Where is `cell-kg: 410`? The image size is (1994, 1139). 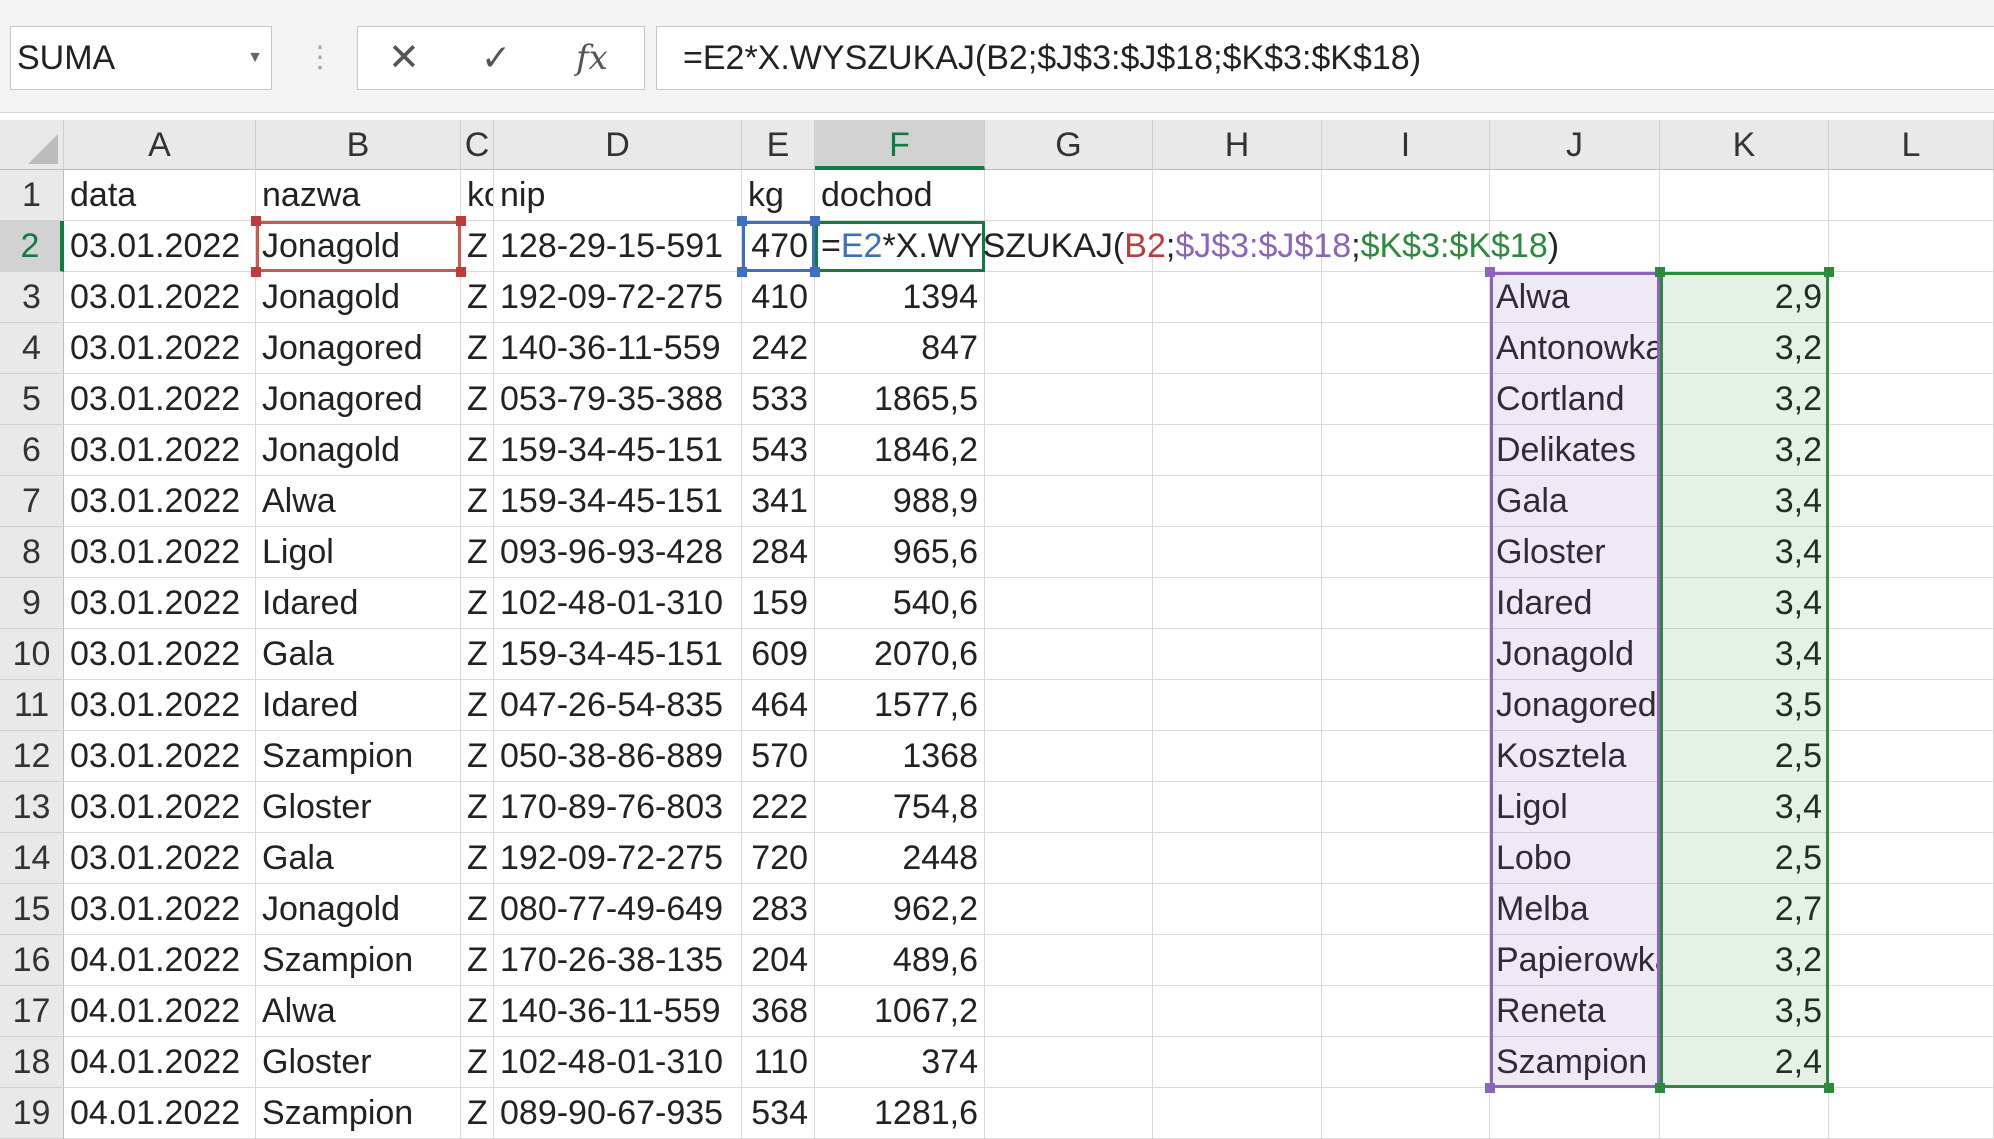 cell-kg: 410 is located at coordinates (778, 297).